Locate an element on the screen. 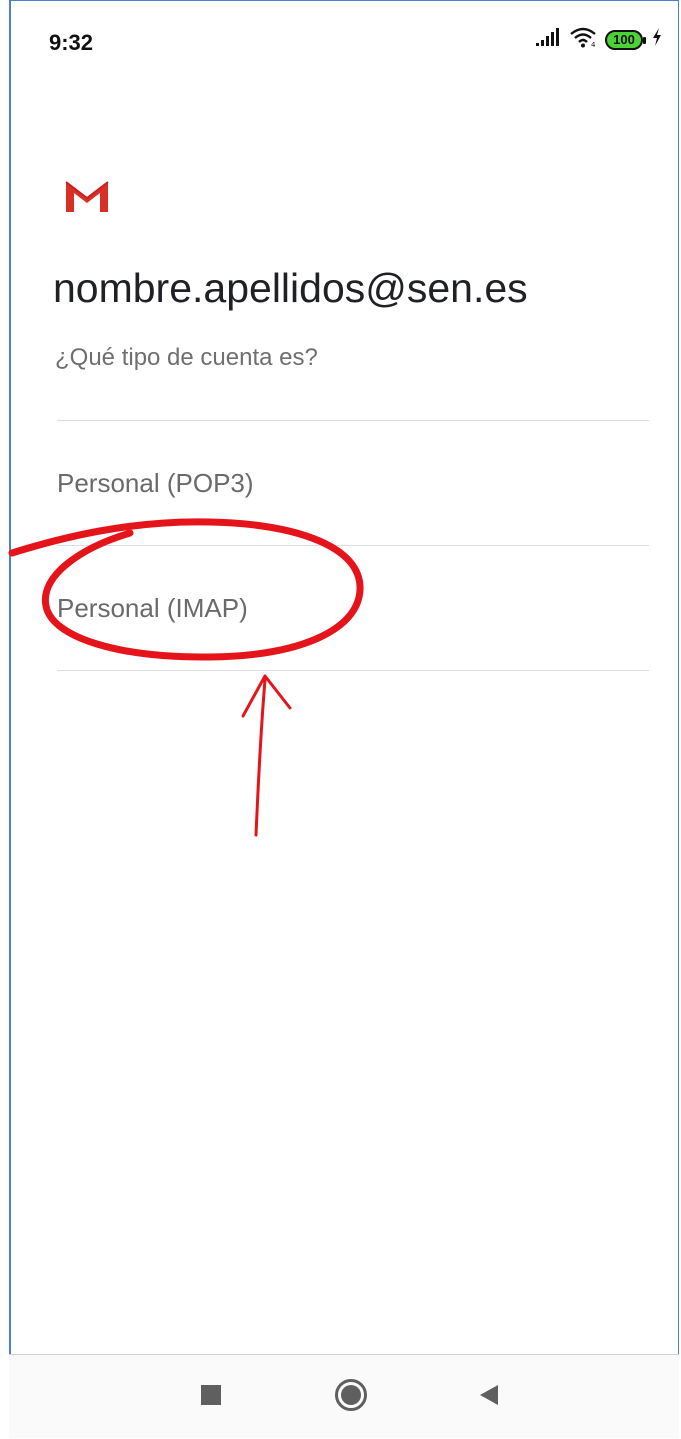 The image size is (681, 1439). recents-button is located at coordinates (211, 1397).